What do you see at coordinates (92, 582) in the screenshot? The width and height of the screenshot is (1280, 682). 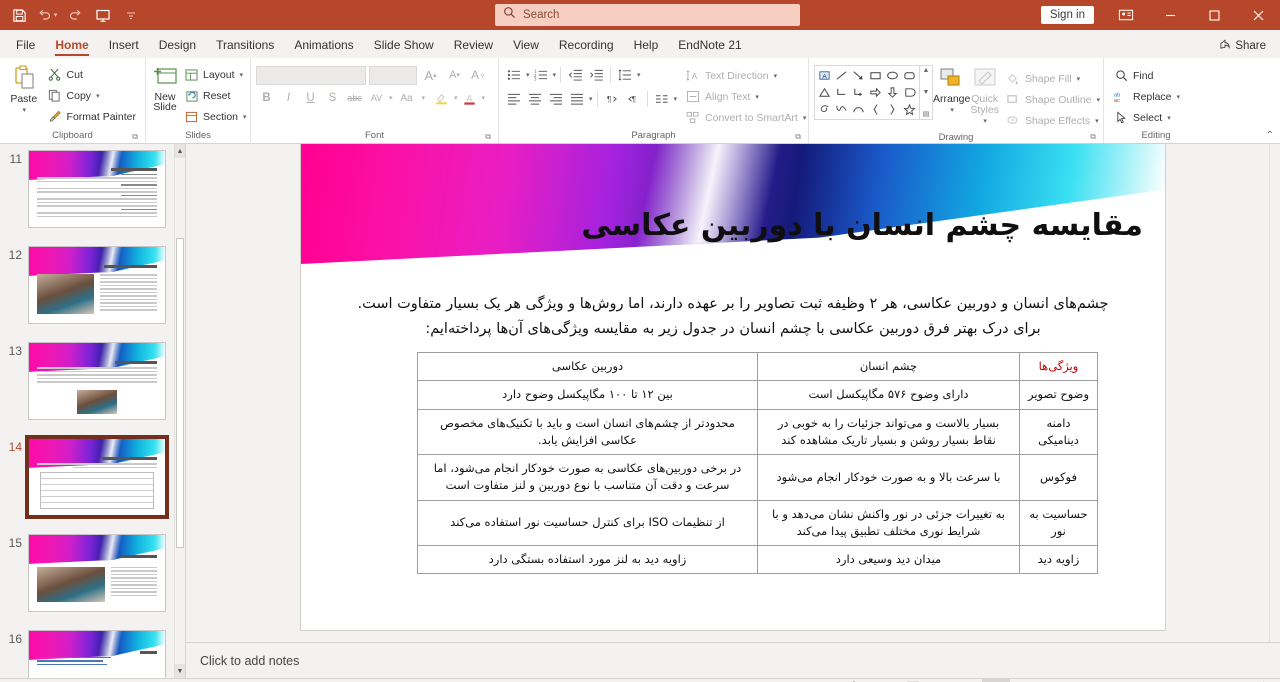 I see `thumbnail-item: 15` at bounding box center [92, 582].